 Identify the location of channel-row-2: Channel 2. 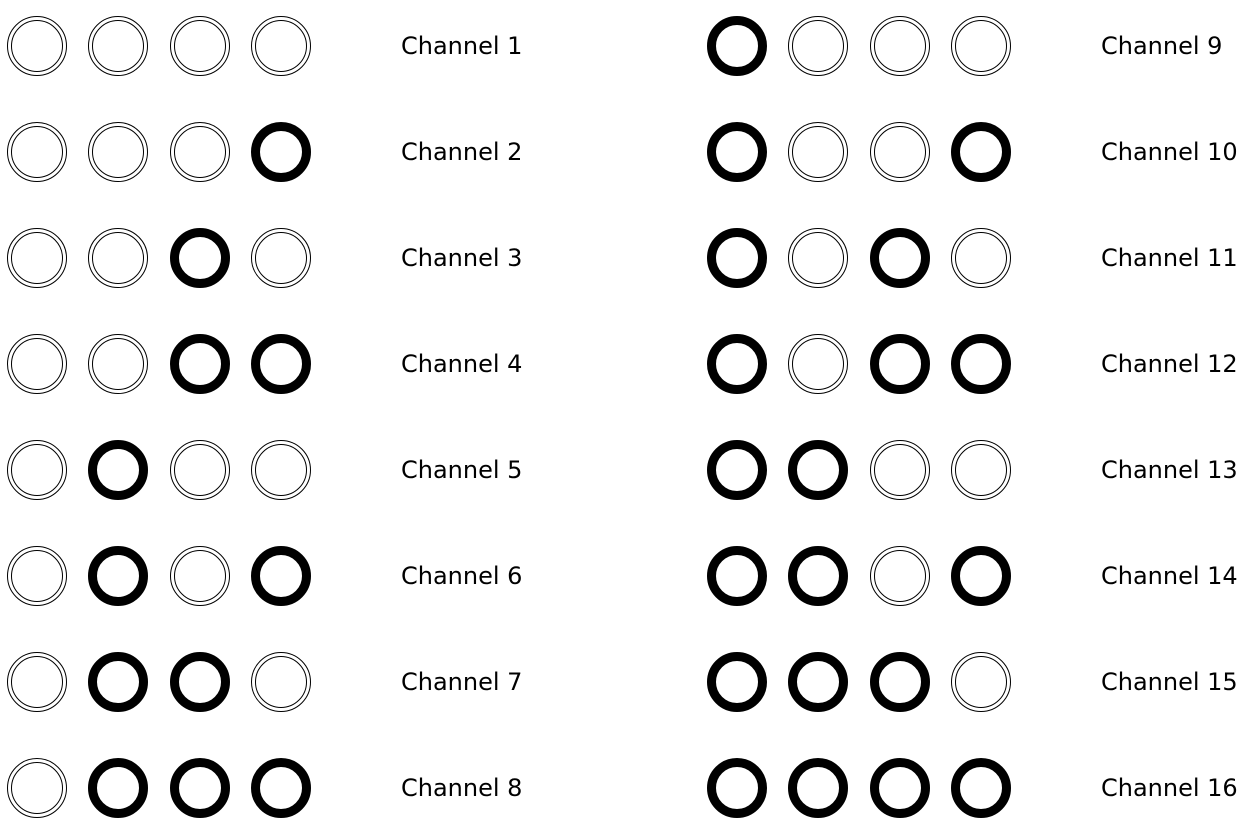
(280, 152).